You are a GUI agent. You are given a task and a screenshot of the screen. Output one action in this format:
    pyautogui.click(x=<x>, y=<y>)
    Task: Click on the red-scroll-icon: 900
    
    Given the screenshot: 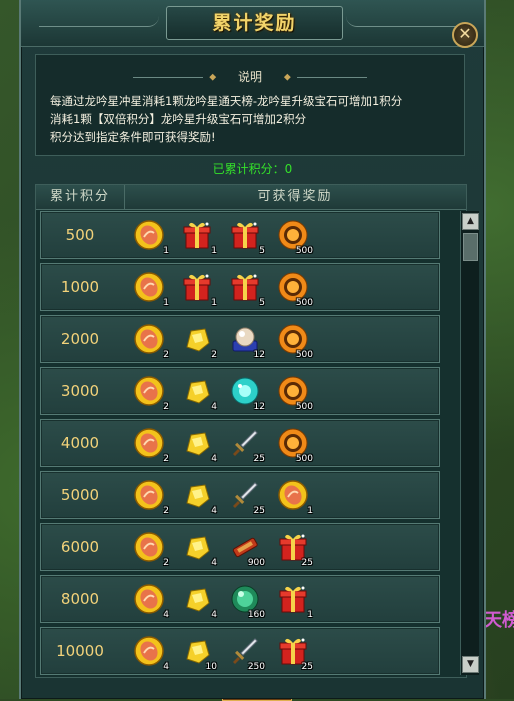 What is the action you would take?
    pyautogui.click(x=246, y=548)
    